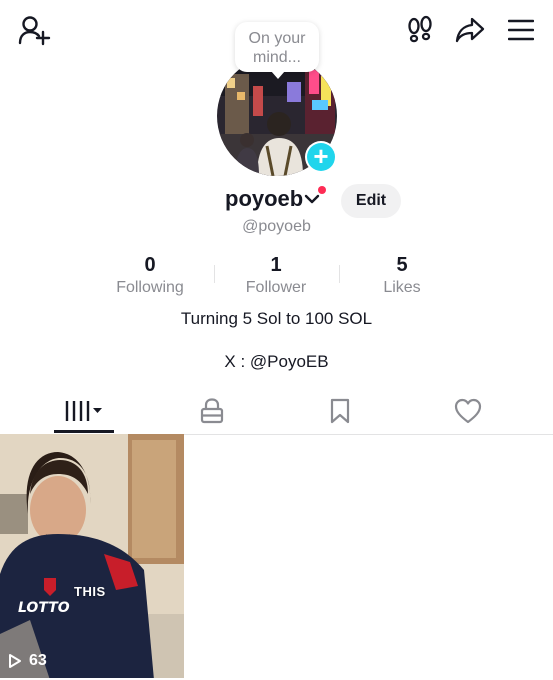 Image resolution: width=553 pixels, height=680 pixels. Describe the element at coordinates (27, 661) in the screenshot. I see `video-view-count: 63` at that location.